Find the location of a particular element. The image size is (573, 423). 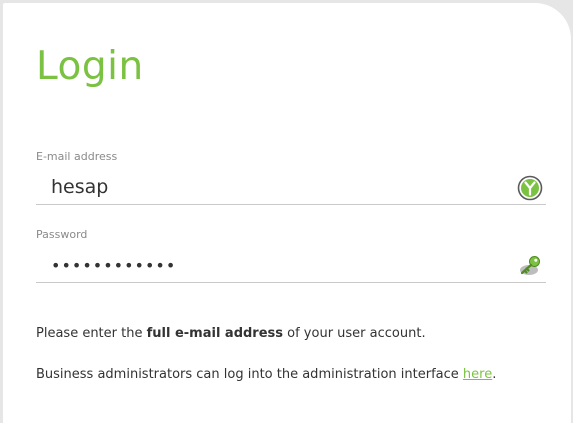

email-field-container is located at coordinates (291, 188).